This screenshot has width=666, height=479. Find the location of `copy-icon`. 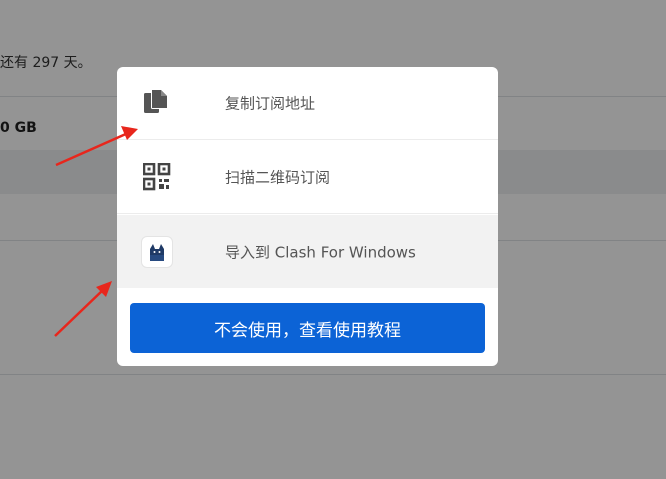

copy-icon is located at coordinates (157, 103).